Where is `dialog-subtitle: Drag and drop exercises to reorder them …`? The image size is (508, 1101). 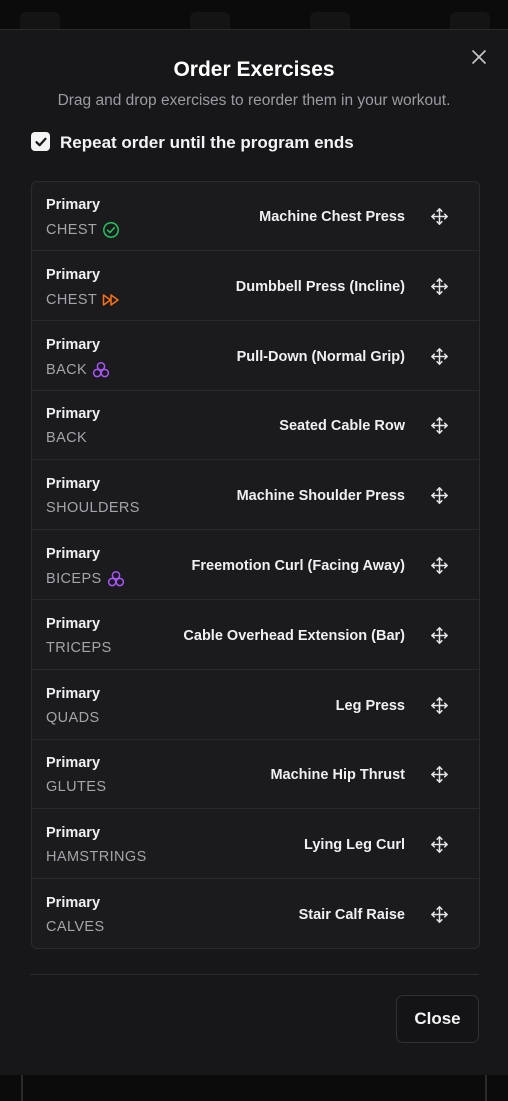 dialog-subtitle: Drag and drop exercises to reorder them … is located at coordinates (254, 100).